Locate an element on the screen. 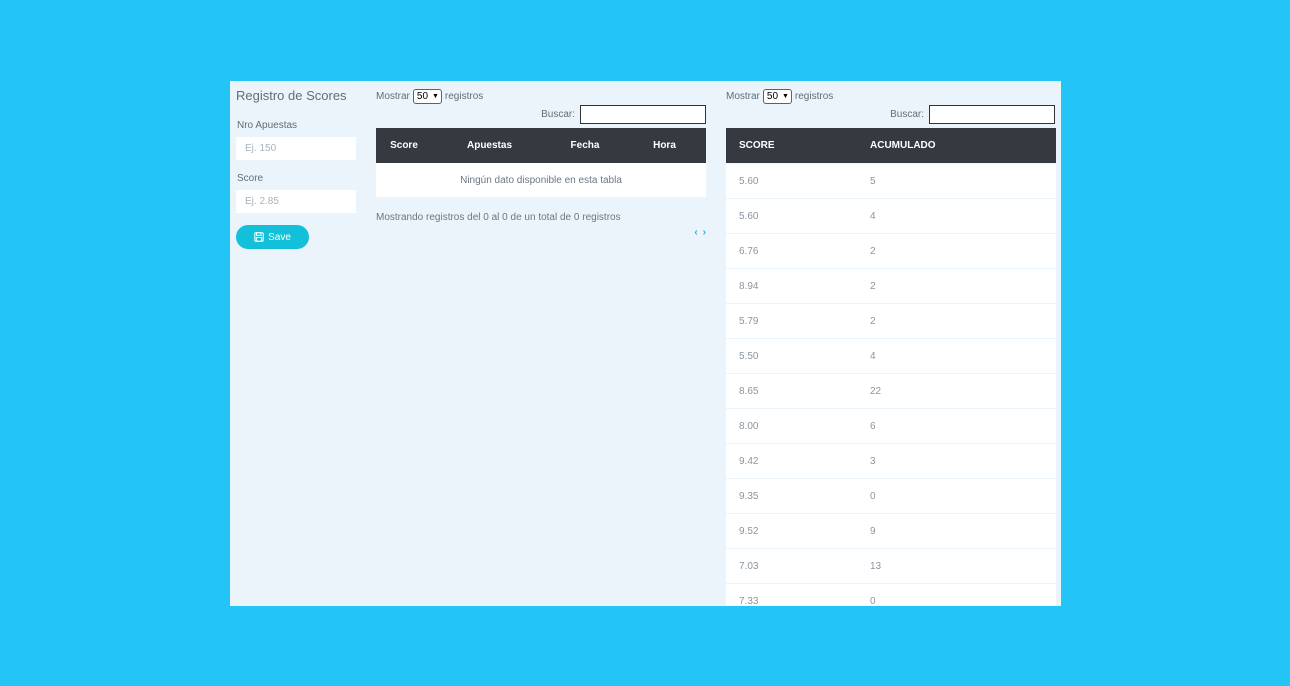 The image size is (1290, 686). prev-page-button: ‹ is located at coordinates (695, 232).